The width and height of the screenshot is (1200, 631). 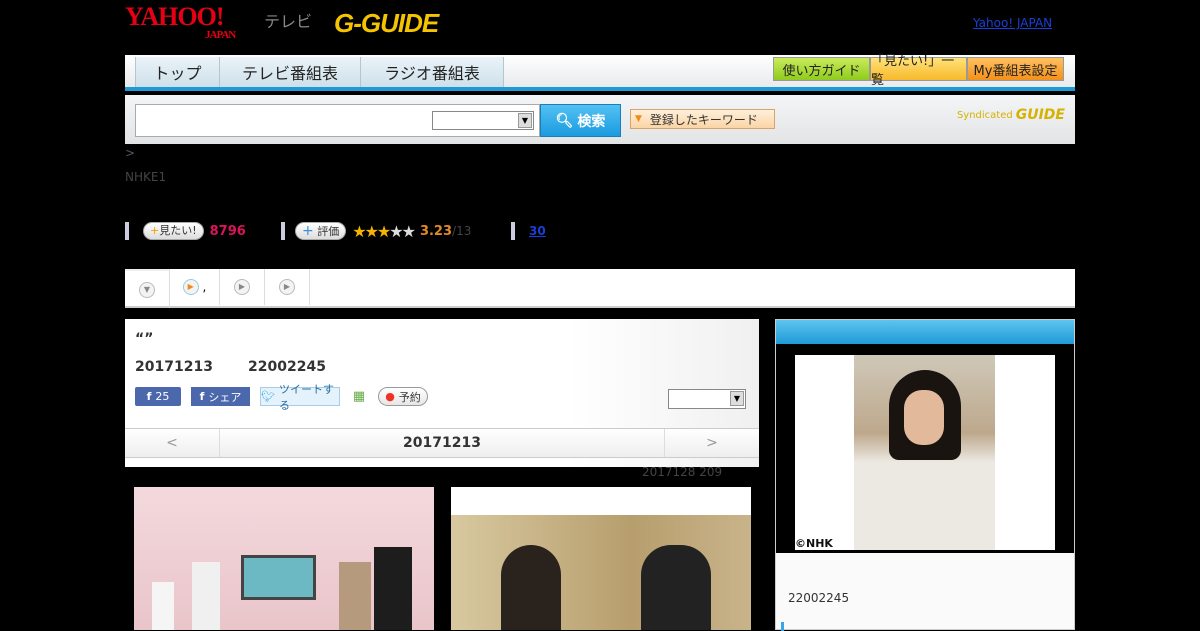 I want to click on mitai-count: 8796, so click(x=227, y=231).